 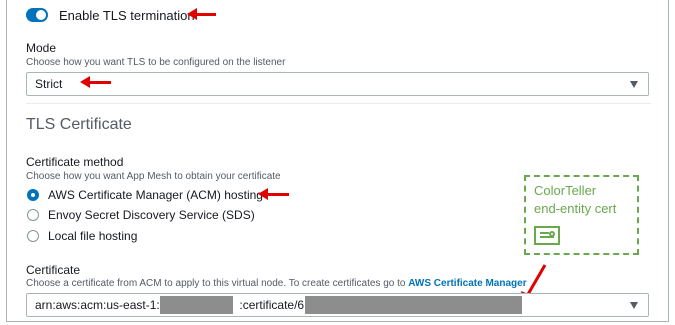 What do you see at coordinates (127, 15) in the screenshot?
I see `tls-toggle-label: Enable TLS termination` at bounding box center [127, 15].